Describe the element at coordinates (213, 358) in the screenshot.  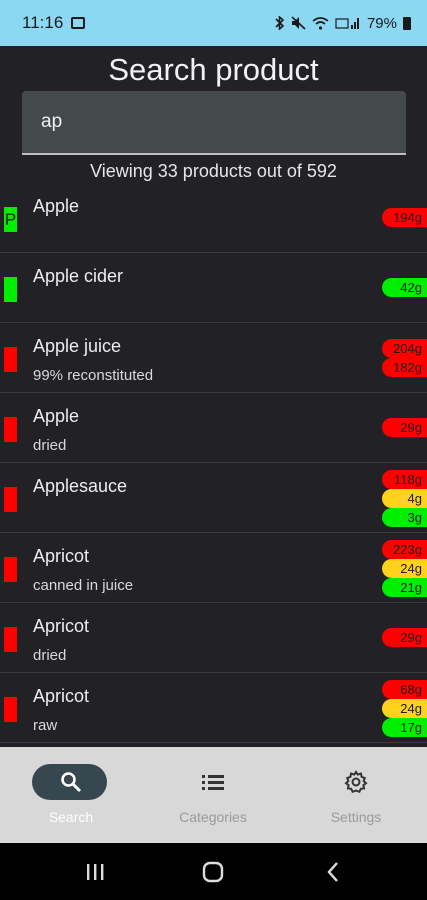
I see `product-row: Apple juice 99% reconstituted 204g 182g` at that location.